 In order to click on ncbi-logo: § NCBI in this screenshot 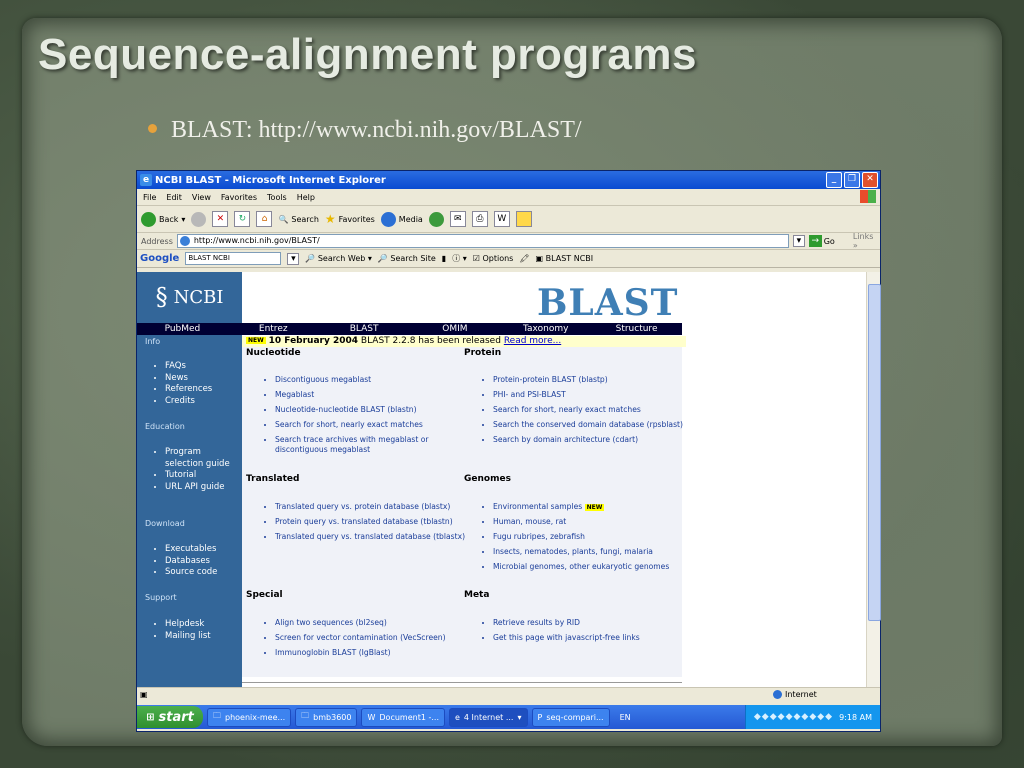, I will do `click(189, 297)`.